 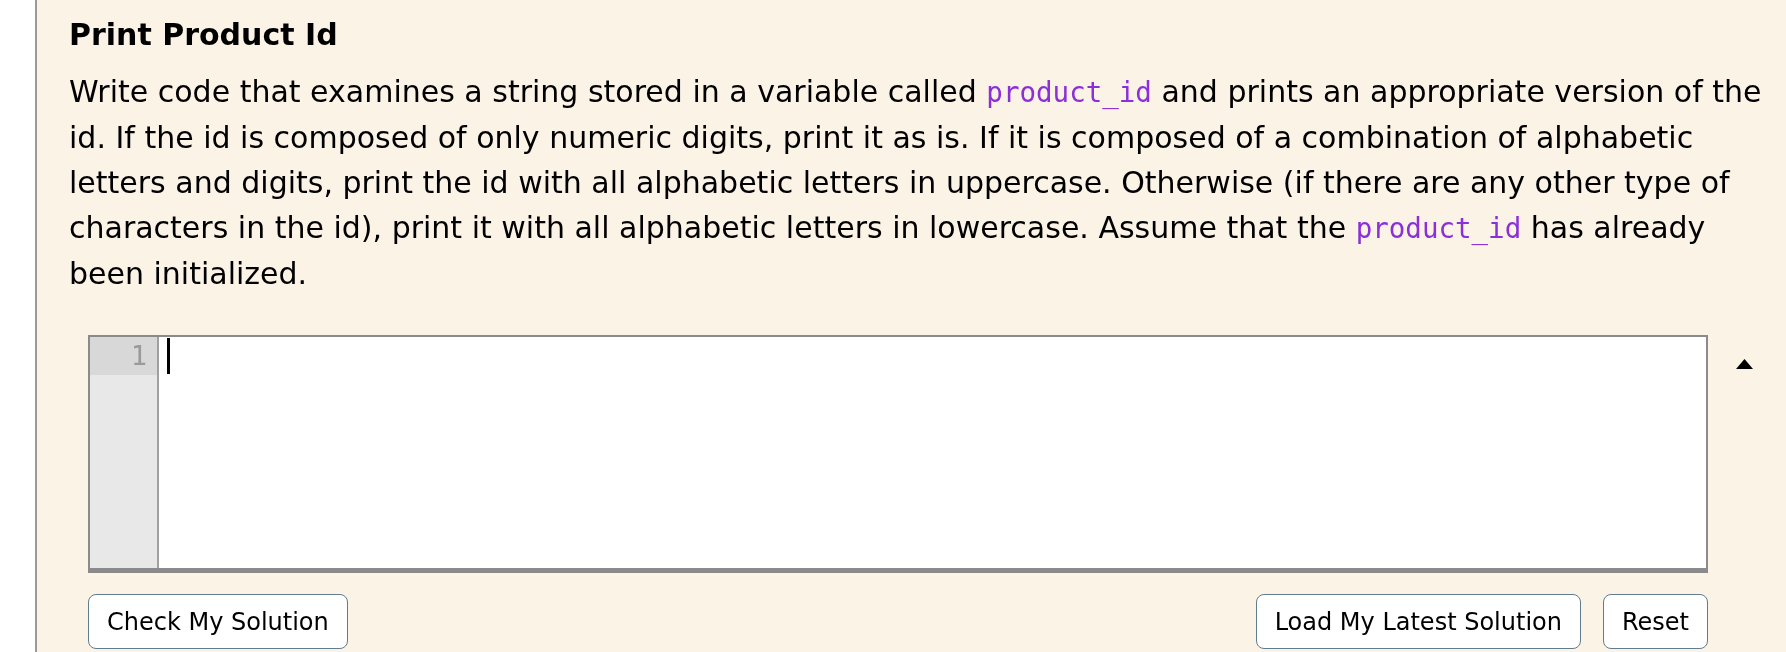 What do you see at coordinates (1744, 364) in the screenshot?
I see `triangle-up-icon` at bounding box center [1744, 364].